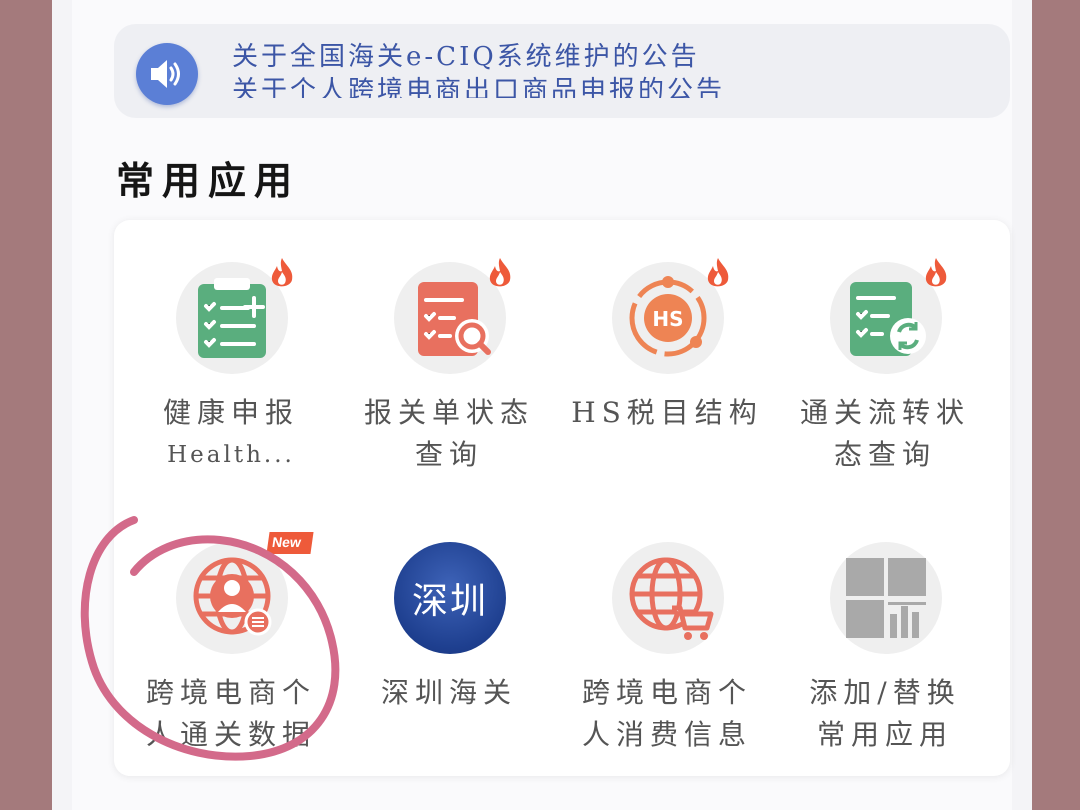 The image size is (1080, 810). What do you see at coordinates (208, 180) in the screenshot?
I see `section-title: 常用应用` at bounding box center [208, 180].